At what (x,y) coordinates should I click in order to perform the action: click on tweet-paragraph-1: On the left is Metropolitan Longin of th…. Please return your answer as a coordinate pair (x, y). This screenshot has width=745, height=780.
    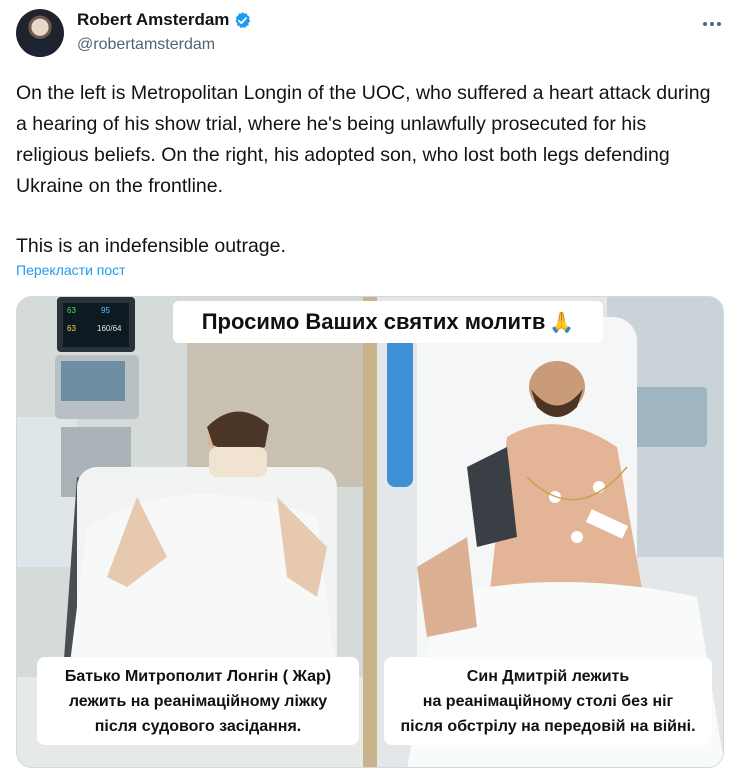
    Looking at the image, I should click on (363, 139).